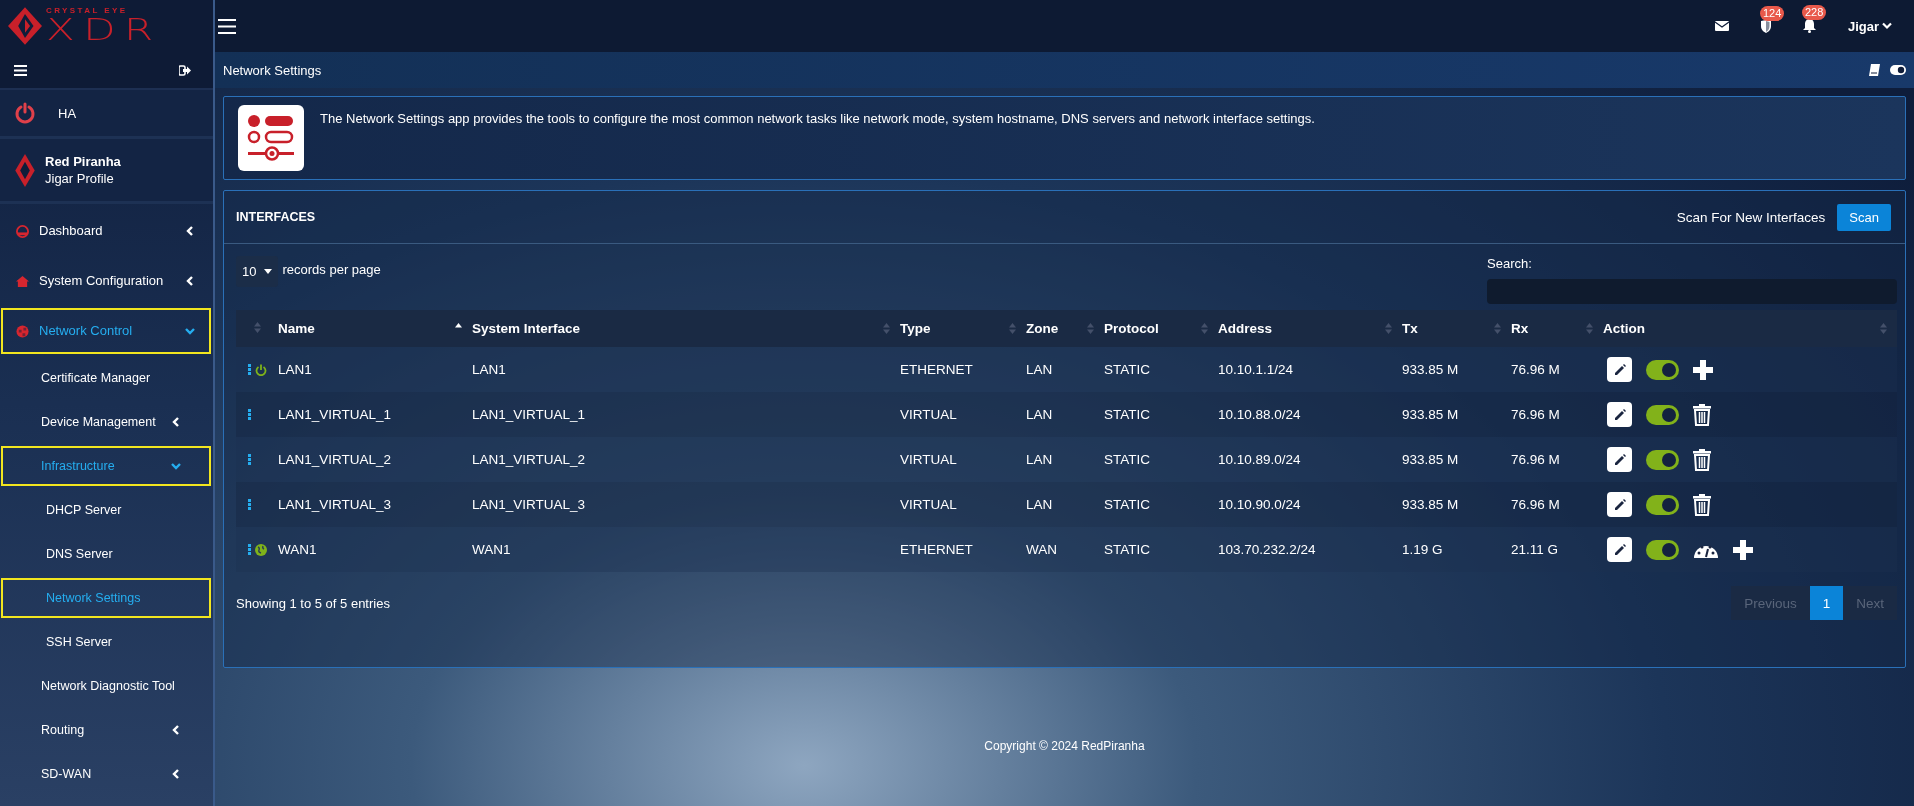 This screenshot has width=1914, height=806. What do you see at coordinates (817, 118) in the screenshot?
I see `intro-text: The Network Settings app provides the tools to configure the most common network tasks like network mode, system hostname, DNS servers and network interface settings.` at bounding box center [817, 118].